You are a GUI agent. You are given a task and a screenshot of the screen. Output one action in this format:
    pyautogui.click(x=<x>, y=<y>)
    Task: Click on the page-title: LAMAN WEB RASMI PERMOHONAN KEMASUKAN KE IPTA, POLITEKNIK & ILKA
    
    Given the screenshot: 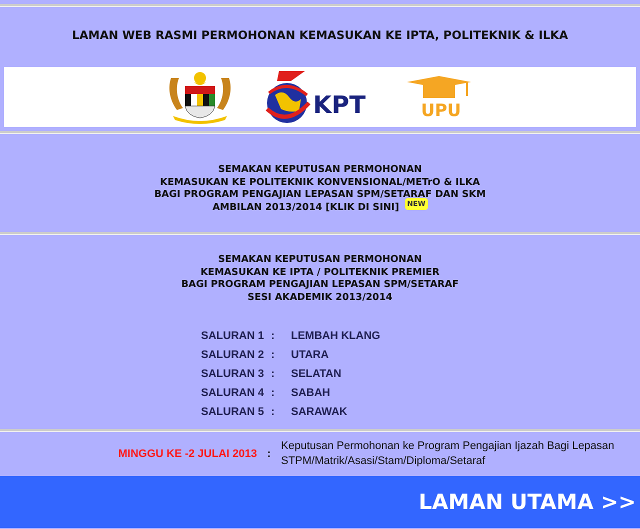 What is the action you would take?
    pyautogui.click(x=320, y=35)
    